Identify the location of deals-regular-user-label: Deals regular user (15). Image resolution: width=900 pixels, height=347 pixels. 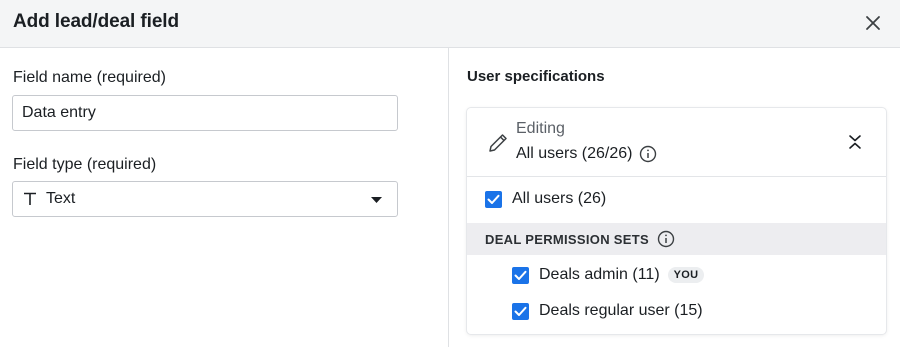
(621, 310).